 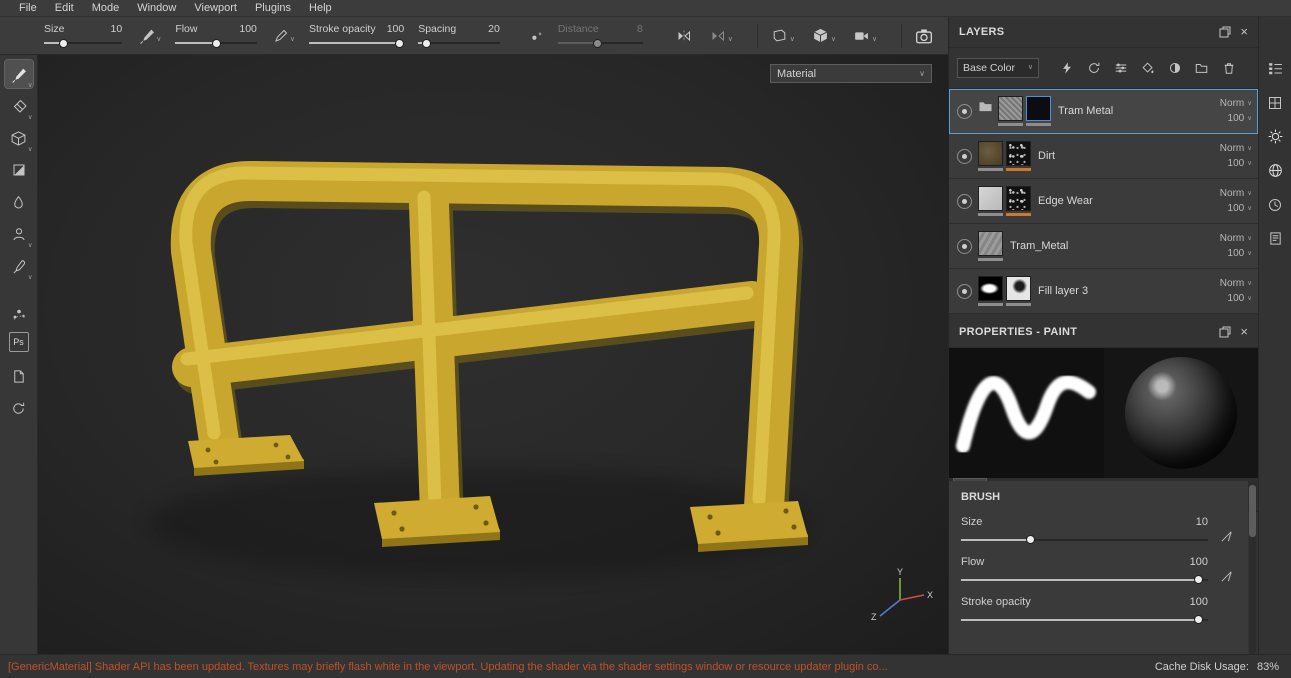 I want to click on menu-mode: Mode, so click(x=106, y=8).